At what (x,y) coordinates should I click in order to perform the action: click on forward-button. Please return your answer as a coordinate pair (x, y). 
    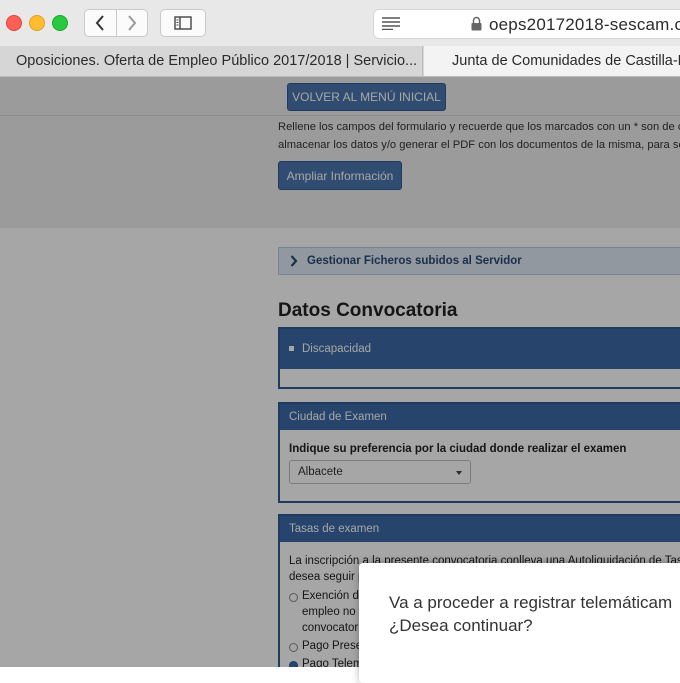
    Looking at the image, I should click on (131, 23).